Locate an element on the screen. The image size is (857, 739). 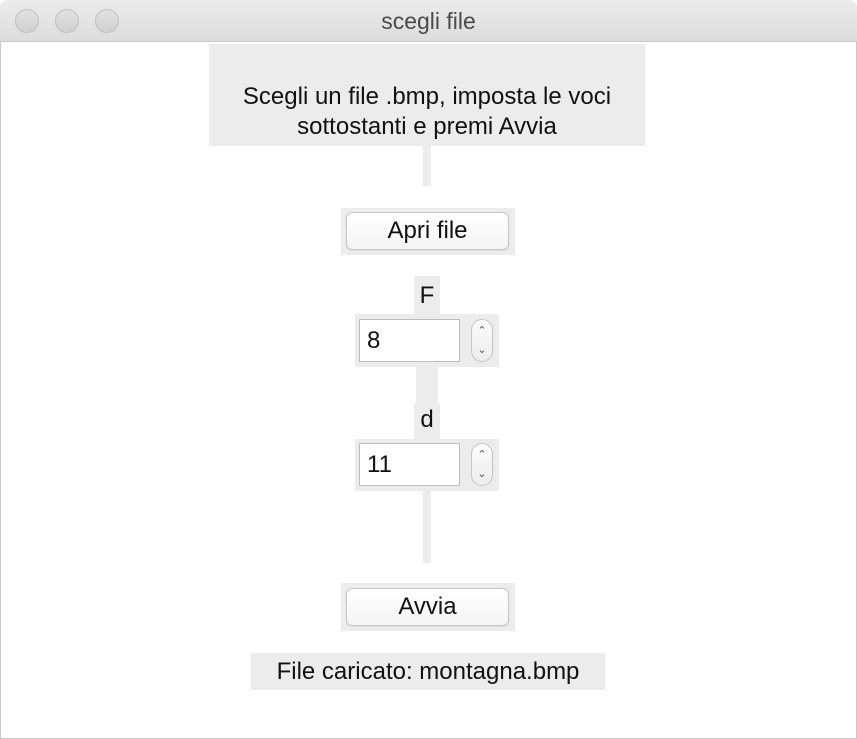
status-label: File caricato: montagna.bmp is located at coordinates (428, 671).